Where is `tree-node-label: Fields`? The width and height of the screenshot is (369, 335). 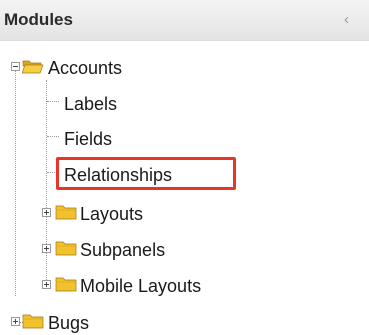 tree-node-label: Fields is located at coordinates (88, 139).